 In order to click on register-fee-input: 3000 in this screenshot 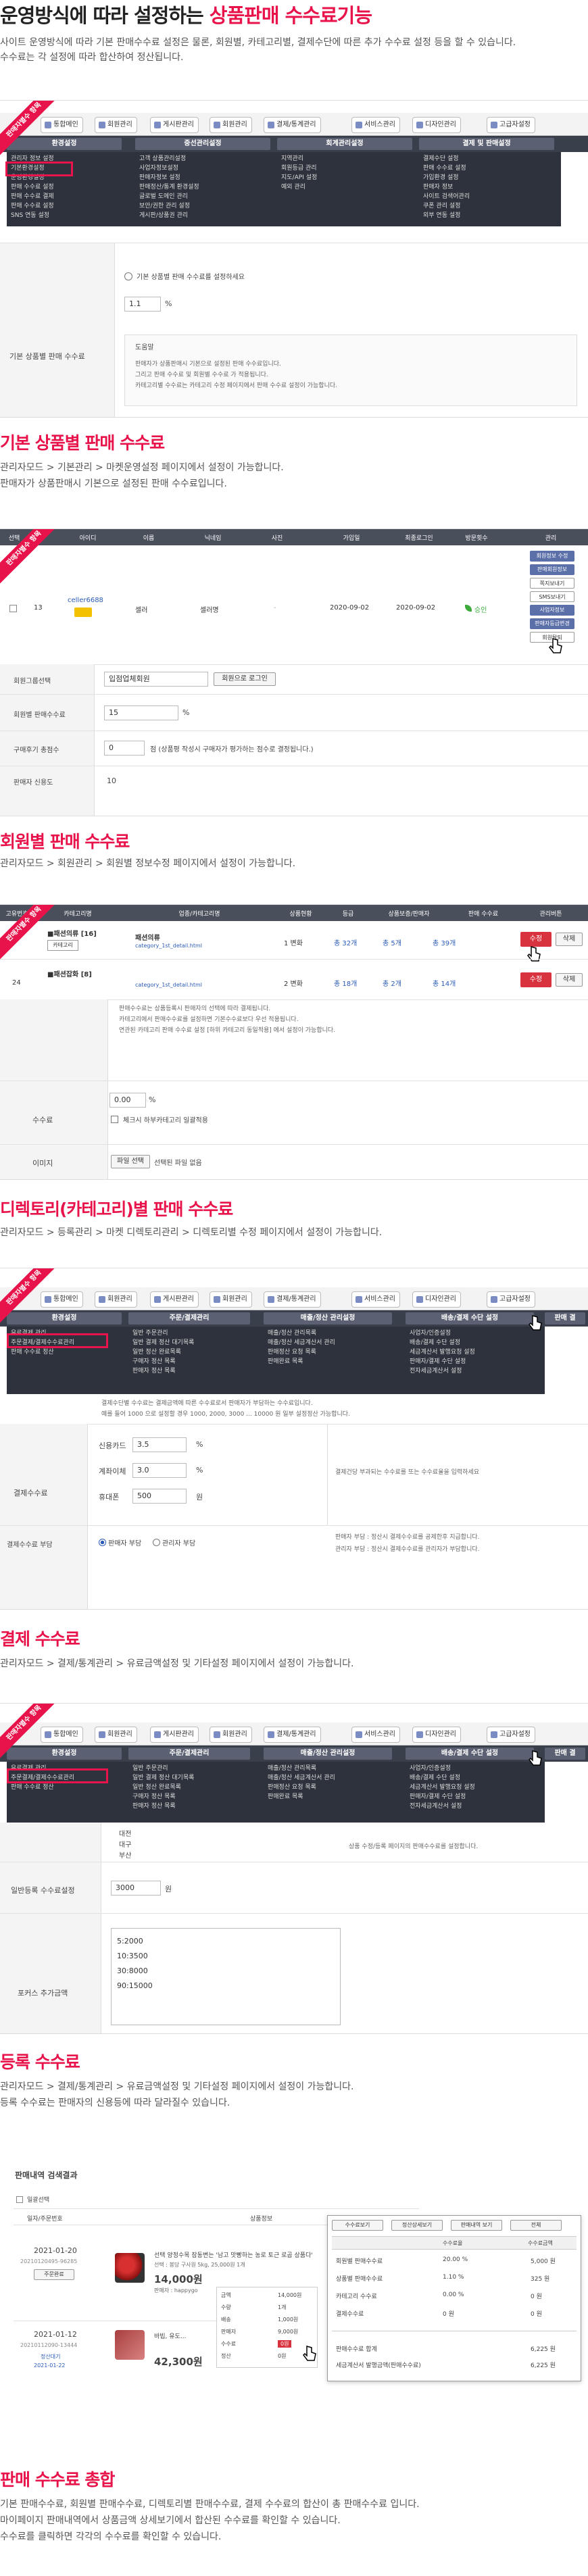, I will do `click(136, 1889)`.